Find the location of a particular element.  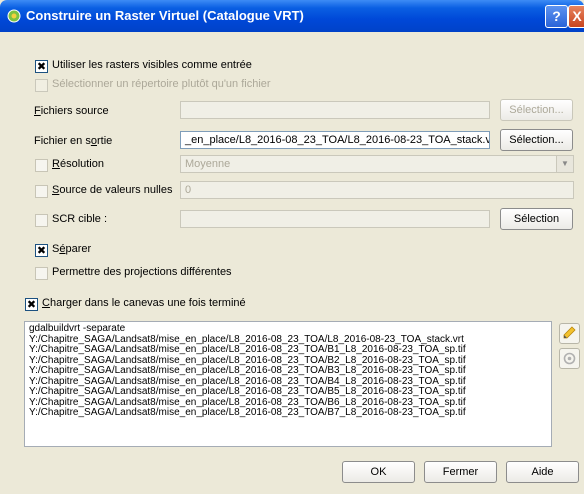

reset-icon is located at coordinates (569, 358).